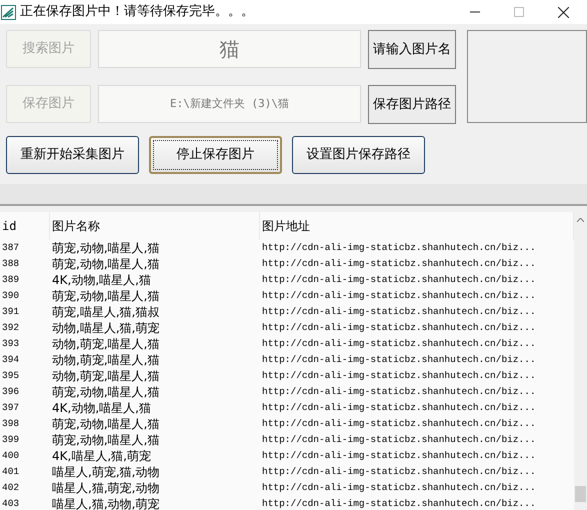 This screenshot has height=510, width=587. What do you see at coordinates (105, 503) in the screenshot?
I see `table-cell-text: 喵星人,猫,动物,萌宠` at bounding box center [105, 503].